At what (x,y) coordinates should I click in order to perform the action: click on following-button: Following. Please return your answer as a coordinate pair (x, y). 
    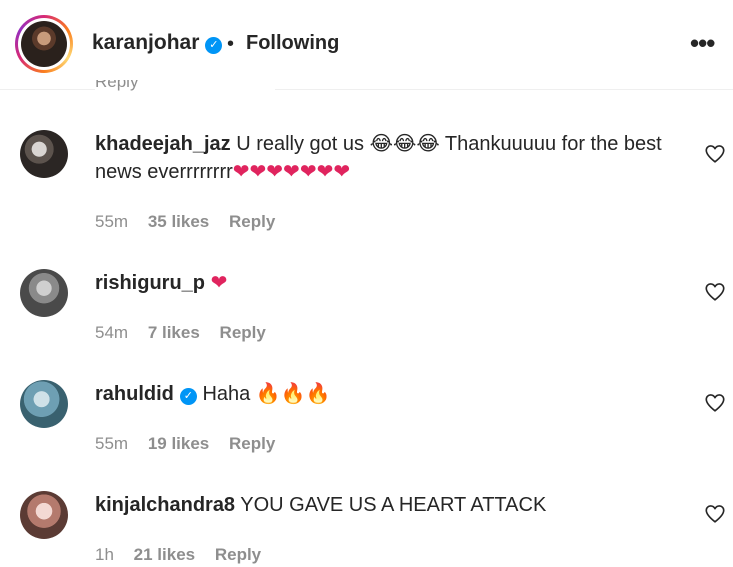
    Looking at the image, I should click on (292, 43).